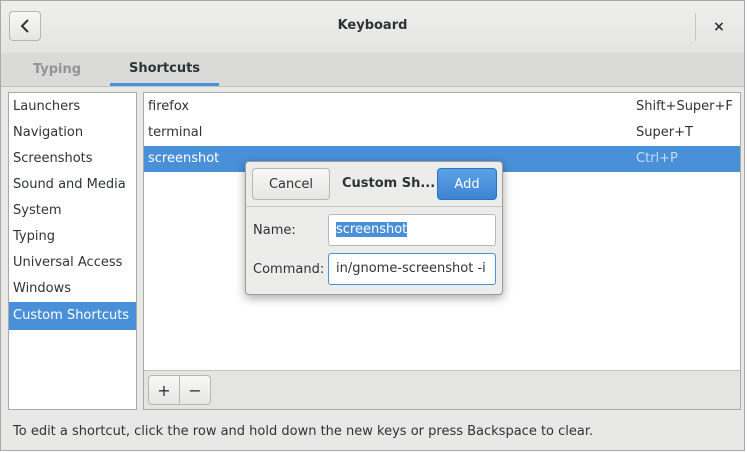 This screenshot has height=453, width=747. What do you see at coordinates (72, 316) in the screenshot?
I see `sidebar-item-custom-shortcuts: Custom Shortcuts` at bounding box center [72, 316].